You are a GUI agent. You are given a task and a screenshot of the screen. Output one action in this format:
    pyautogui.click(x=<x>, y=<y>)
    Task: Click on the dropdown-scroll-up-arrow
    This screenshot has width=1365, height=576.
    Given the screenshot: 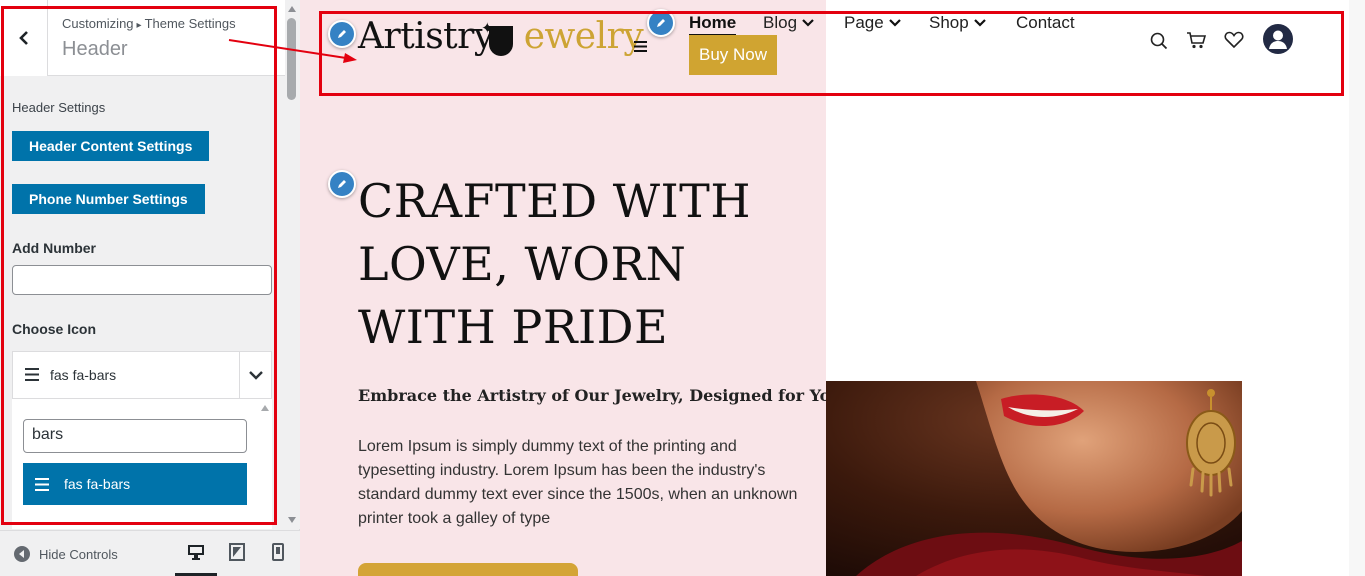 What is the action you would take?
    pyautogui.click(x=265, y=408)
    